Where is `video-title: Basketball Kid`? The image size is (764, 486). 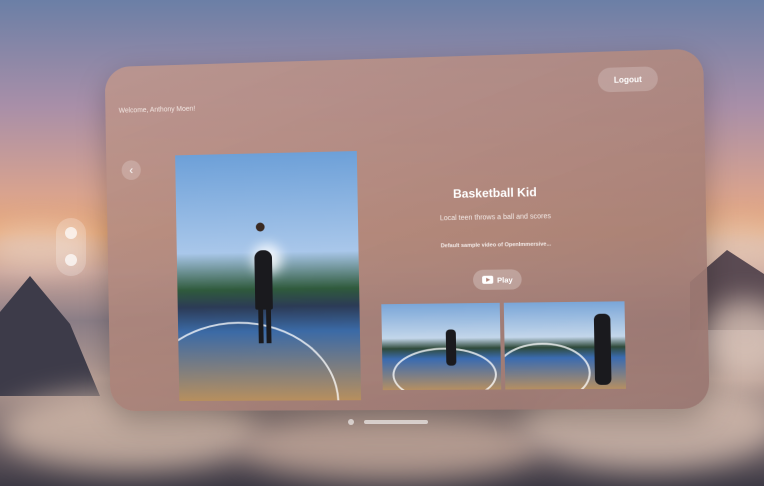
video-title: Basketball Kid is located at coordinates (494, 193).